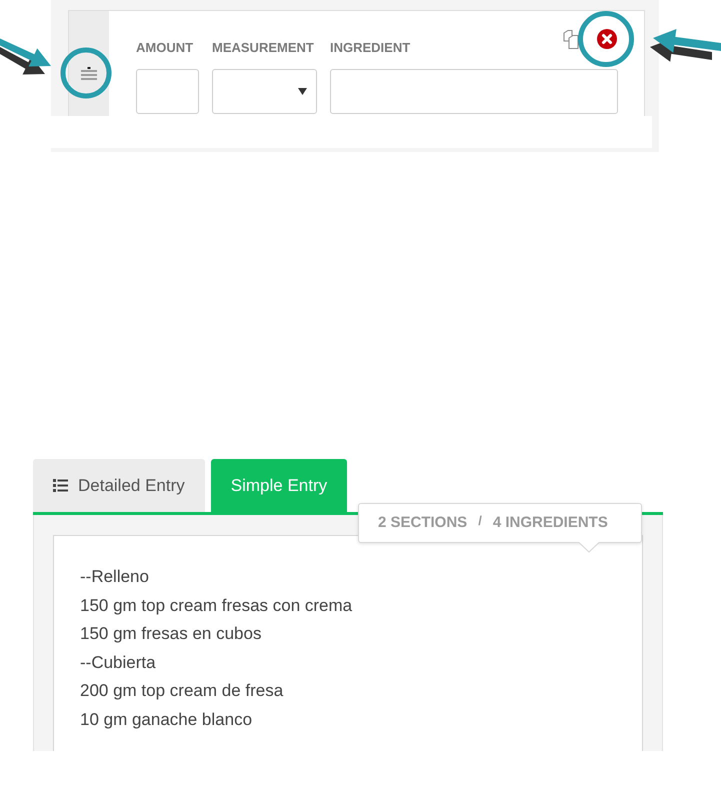 The height and width of the screenshot is (800, 721). I want to click on copy-icon, so click(571, 39).